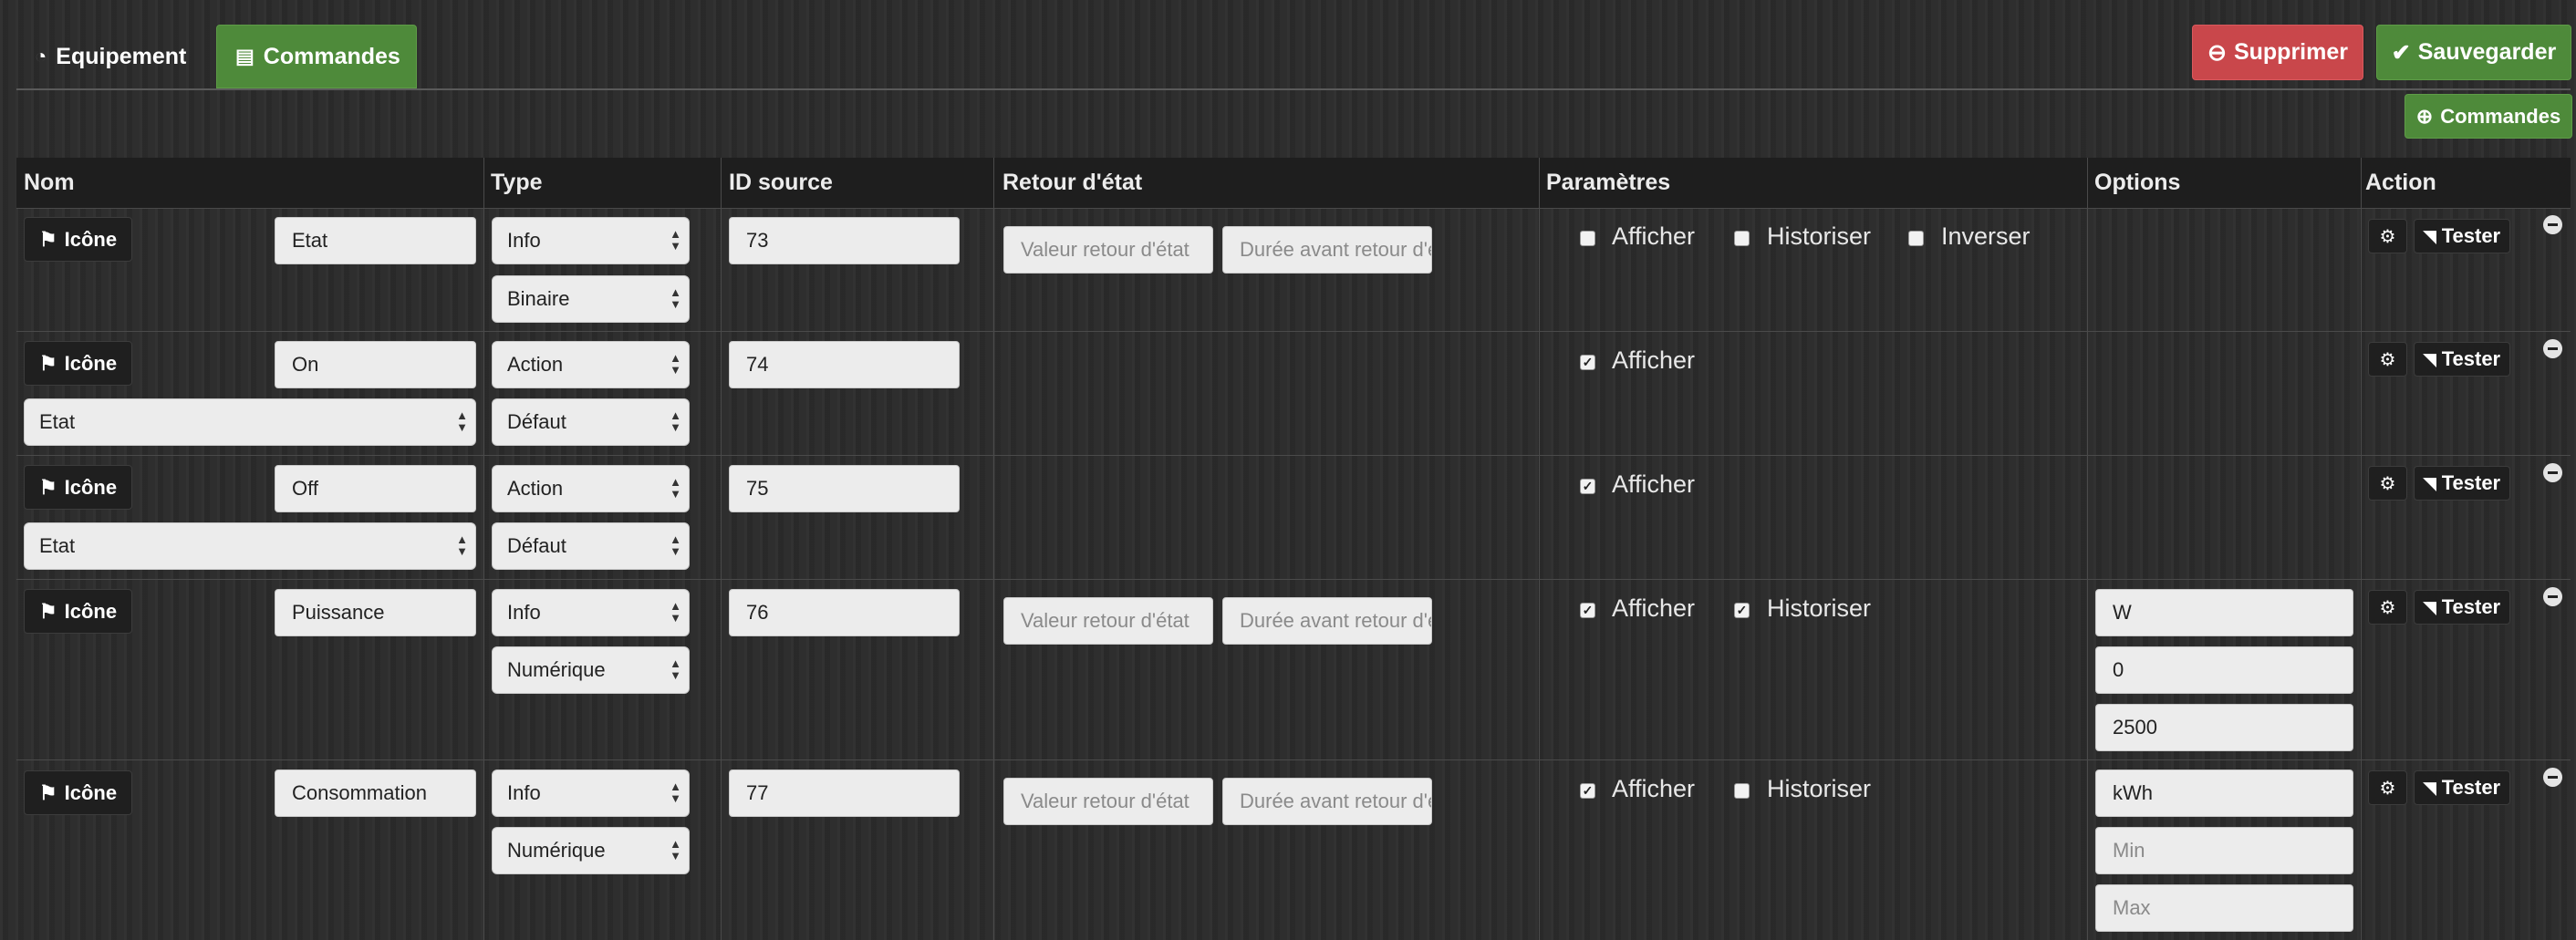 The image size is (2576, 940). I want to click on afficher-label: Afficher, so click(1654, 608).